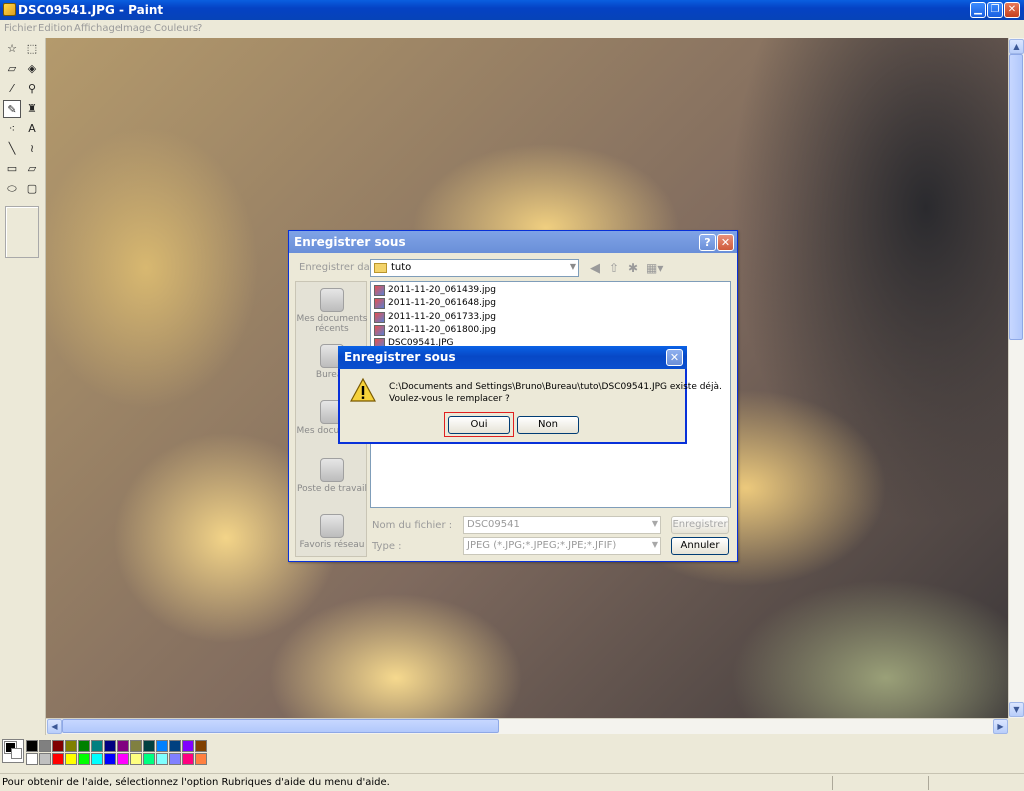 The height and width of the screenshot is (791, 1024). What do you see at coordinates (474, 268) in the screenshot?
I see `save-in-combo: tuto ▼` at bounding box center [474, 268].